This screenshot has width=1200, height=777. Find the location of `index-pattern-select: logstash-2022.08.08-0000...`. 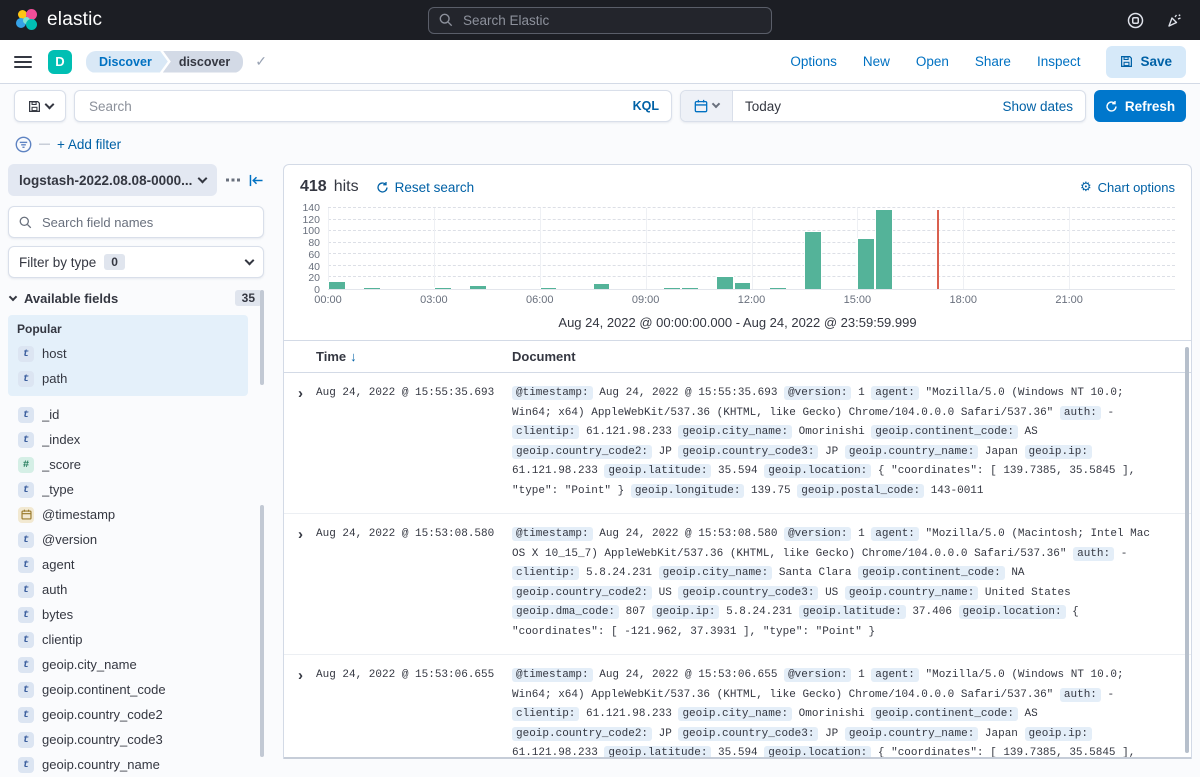

index-pattern-select: logstash-2022.08.08-0000... is located at coordinates (112, 180).